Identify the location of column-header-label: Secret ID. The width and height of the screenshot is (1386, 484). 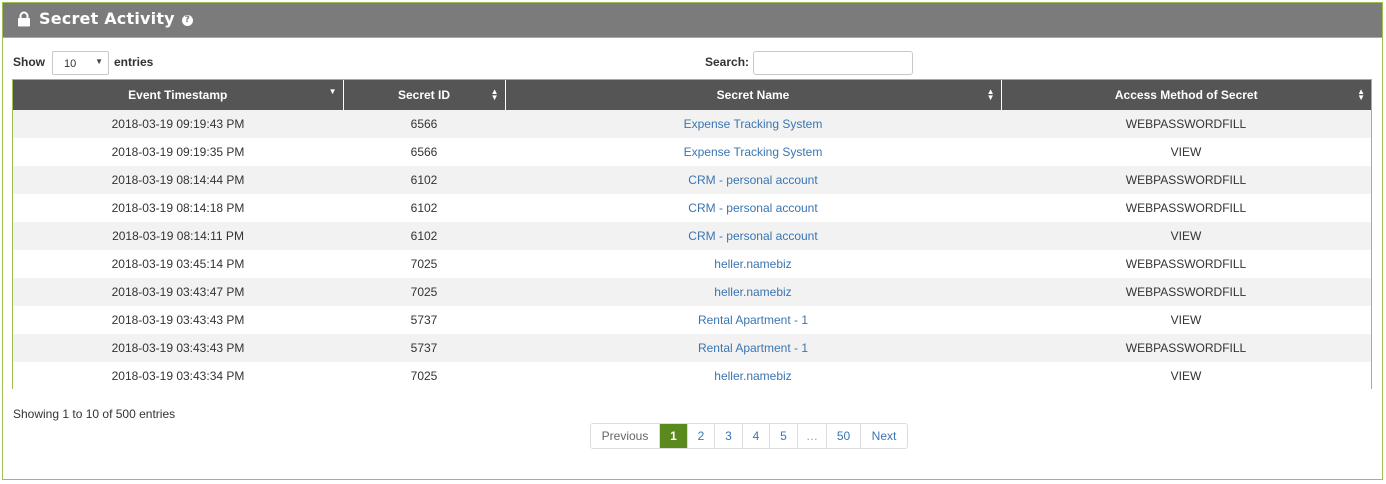
(424, 95).